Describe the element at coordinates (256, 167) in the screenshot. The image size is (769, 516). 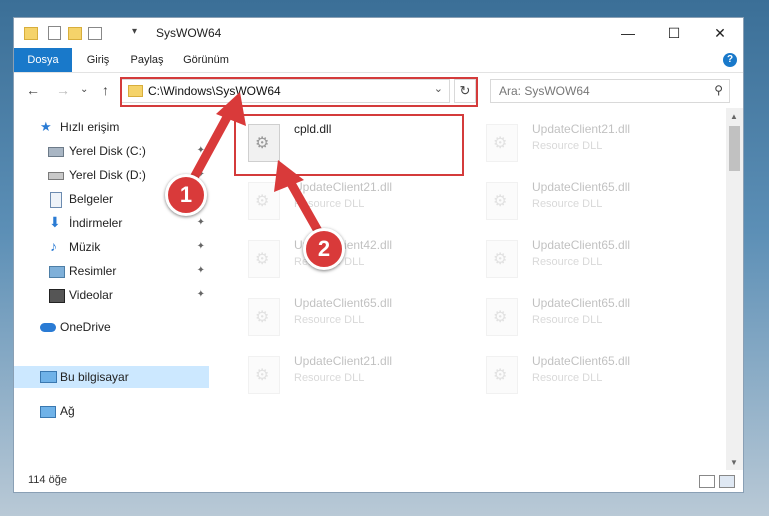
I see `annotation-arrows` at that location.